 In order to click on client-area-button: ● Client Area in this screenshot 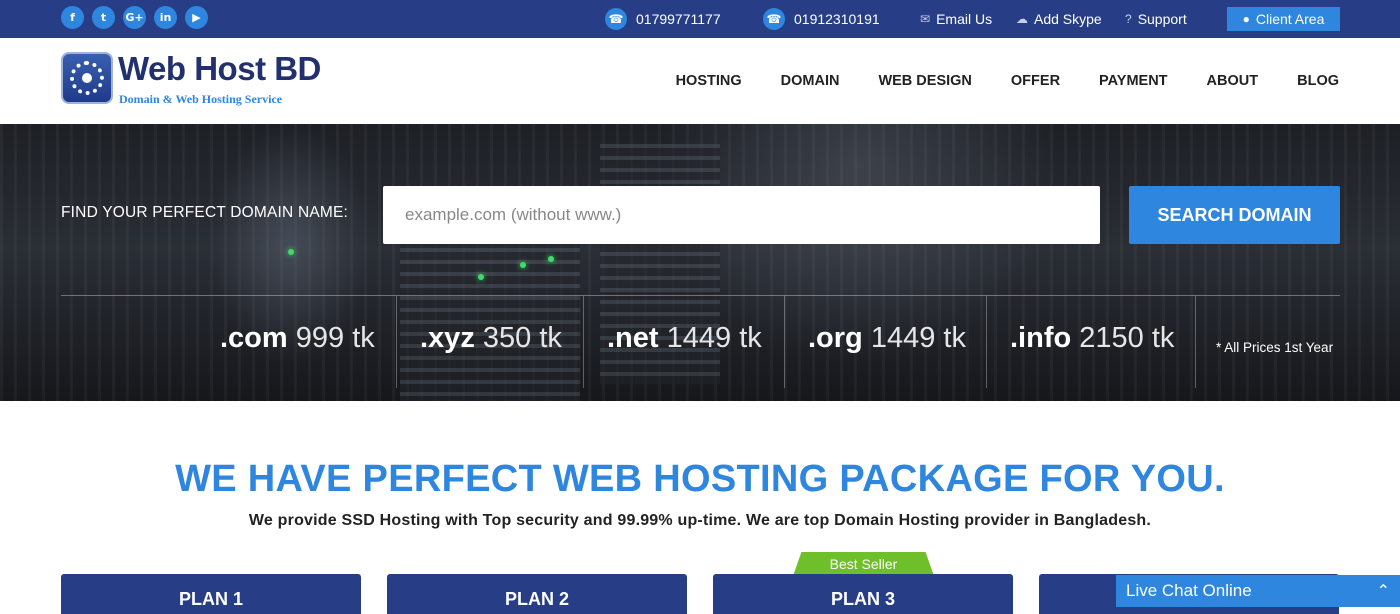, I will do `click(1283, 19)`.